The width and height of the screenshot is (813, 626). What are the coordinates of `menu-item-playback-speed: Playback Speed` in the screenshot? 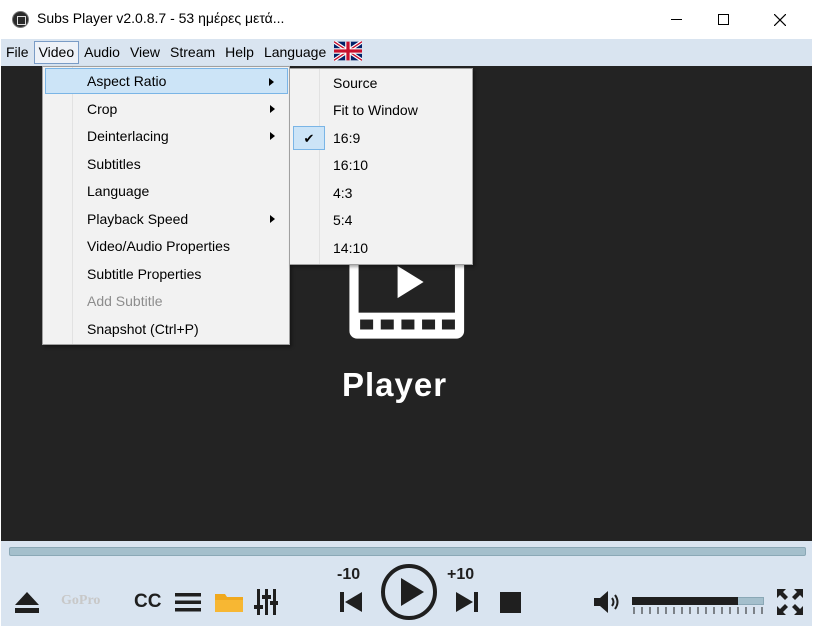 It's located at (166, 219).